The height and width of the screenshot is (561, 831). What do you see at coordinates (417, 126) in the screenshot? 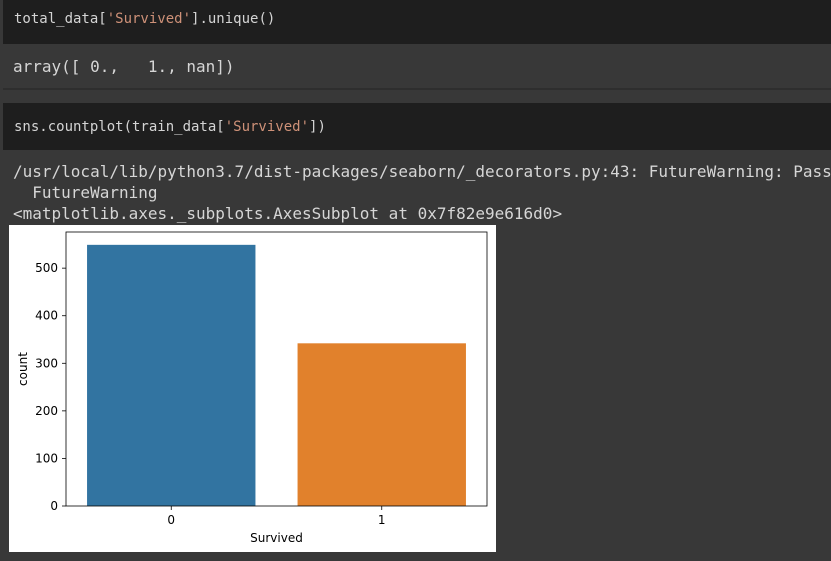
I see `code-cell-input: sns.countplot(train_data['Survived'])` at bounding box center [417, 126].